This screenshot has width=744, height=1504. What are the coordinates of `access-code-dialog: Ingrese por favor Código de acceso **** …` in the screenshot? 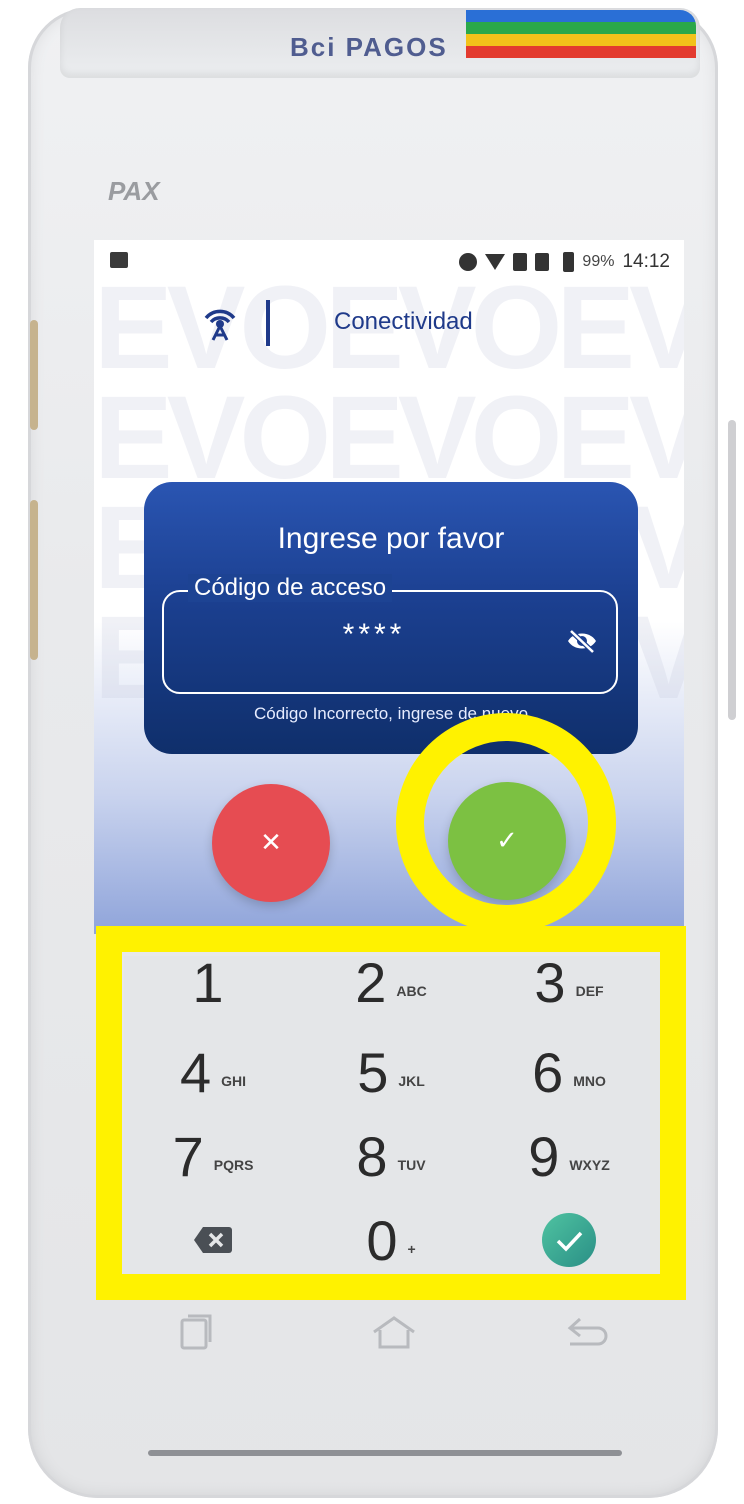 It's located at (391, 618).